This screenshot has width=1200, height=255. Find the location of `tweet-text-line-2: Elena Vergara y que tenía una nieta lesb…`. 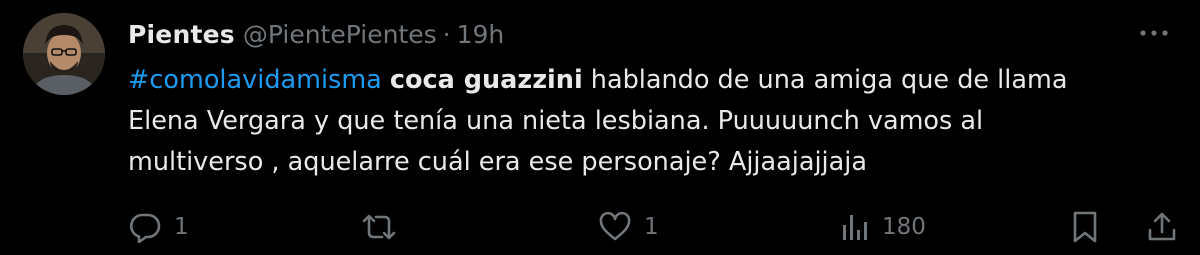

tweet-text-line-2: Elena Vergara y que tenía una nieta lesb… is located at coordinates (556, 121).